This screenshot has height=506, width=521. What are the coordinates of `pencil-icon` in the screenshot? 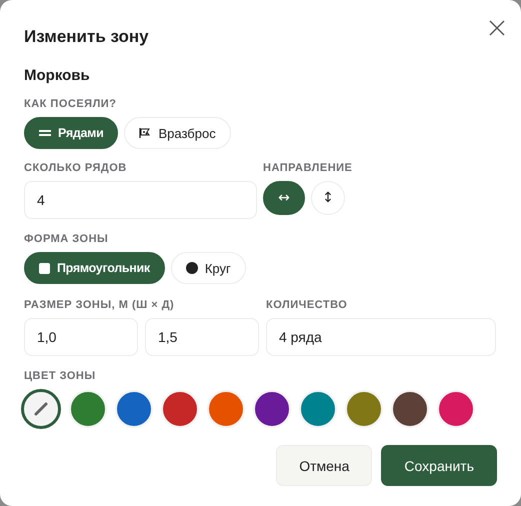 It's located at (41, 409).